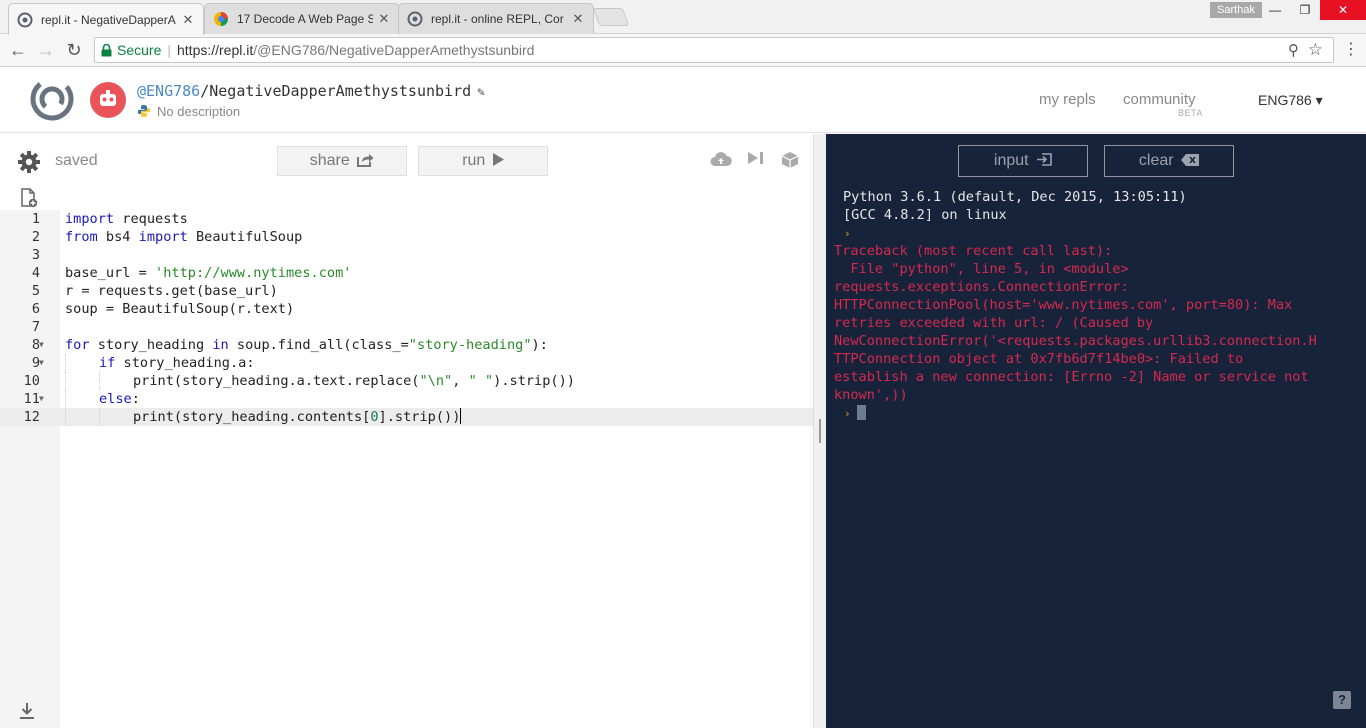 This screenshot has width=1366, height=728. I want to click on code-line: 1 import requests, so click(406, 219).